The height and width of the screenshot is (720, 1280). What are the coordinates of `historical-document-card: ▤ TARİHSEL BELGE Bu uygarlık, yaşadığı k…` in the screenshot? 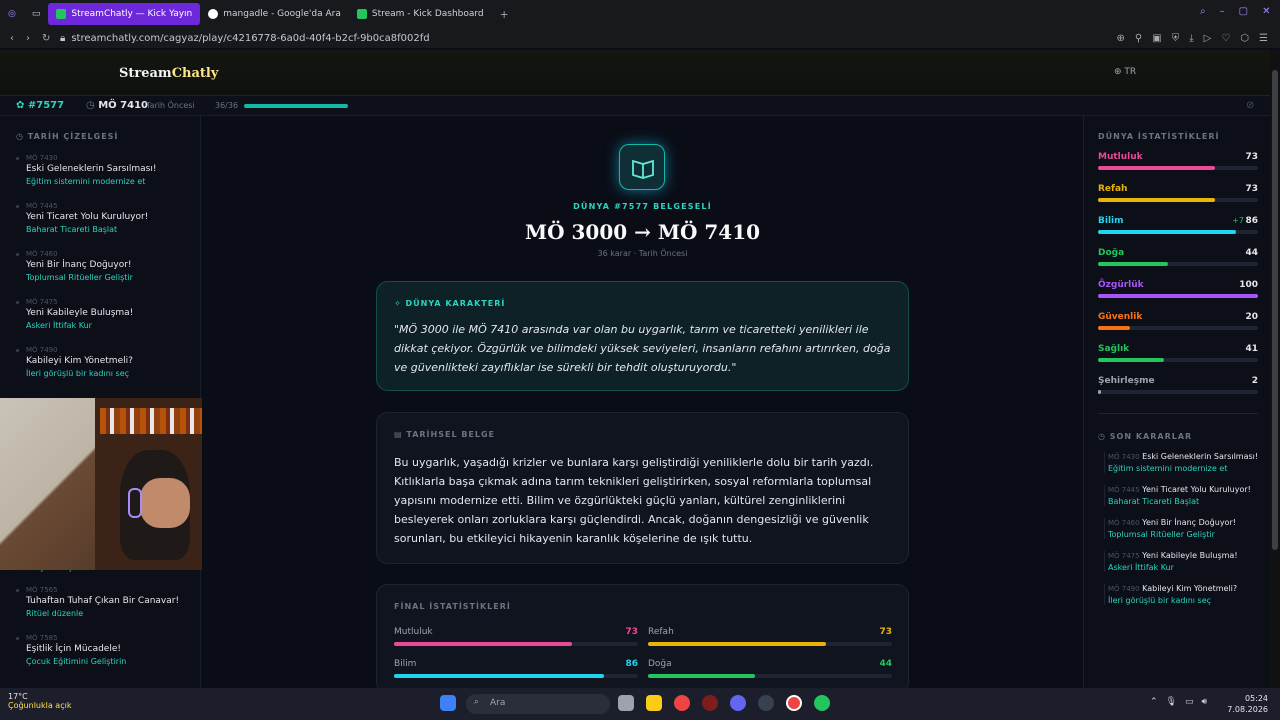 It's located at (642, 488).